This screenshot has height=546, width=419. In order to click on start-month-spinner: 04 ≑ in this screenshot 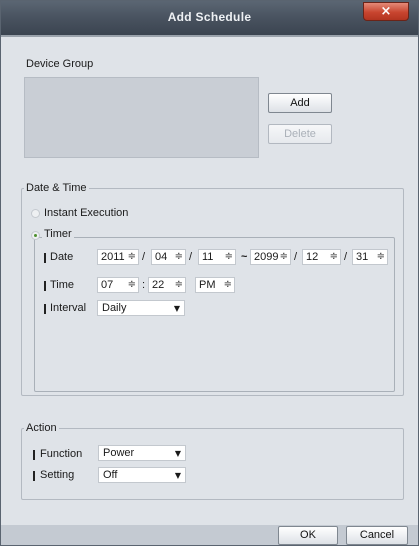, I will do `click(168, 257)`.